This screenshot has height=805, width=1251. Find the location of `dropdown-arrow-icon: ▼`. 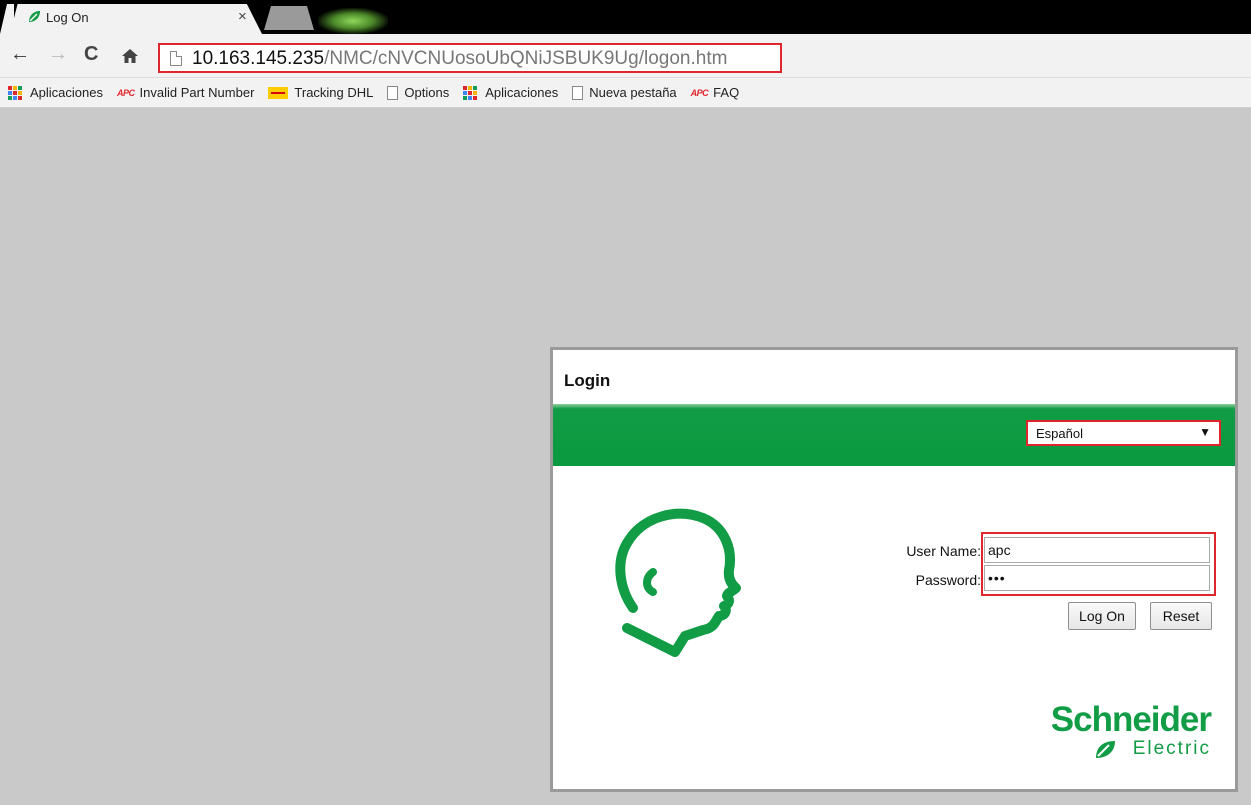

dropdown-arrow-icon: ▼ is located at coordinates (1205, 432).